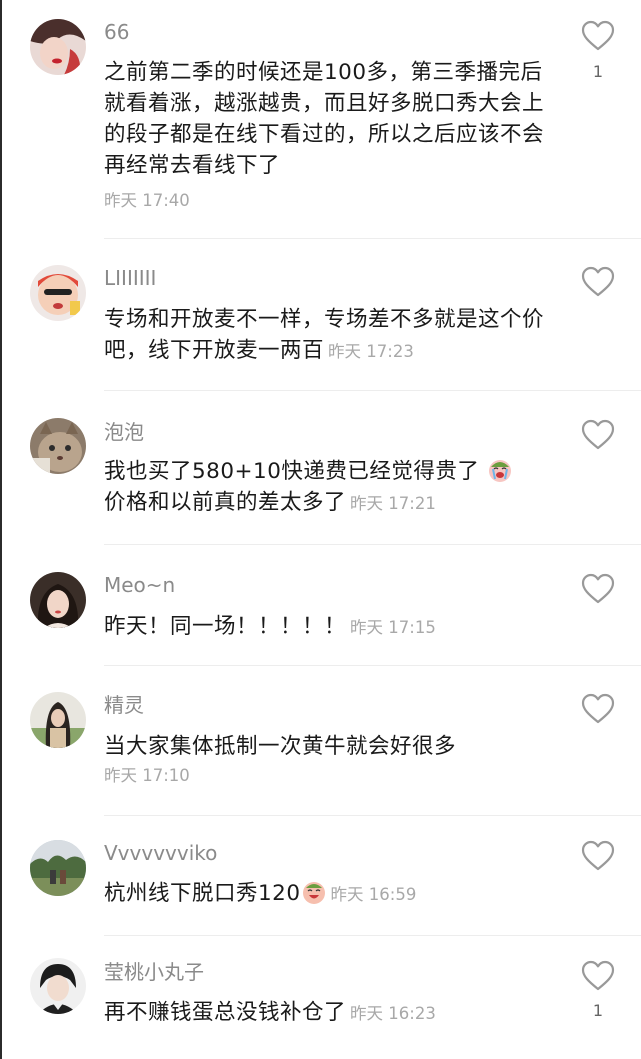 Image resolution: width=641 pixels, height=1059 pixels. What do you see at coordinates (373, 894) in the screenshot?
I see `comment-time: 昨天 16:59` at bounding box center [373, 894].